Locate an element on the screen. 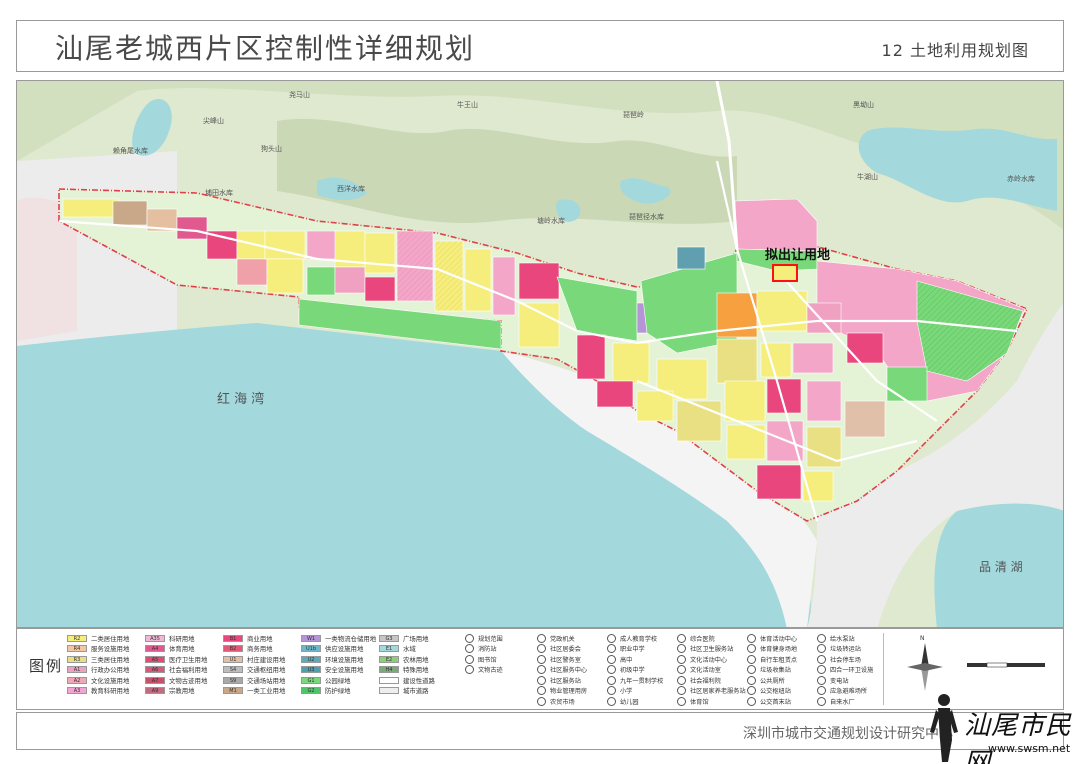 The width and height of the screenshot is (1080, 764). legend-swatch: A5 is located at coordinates (155, 659).